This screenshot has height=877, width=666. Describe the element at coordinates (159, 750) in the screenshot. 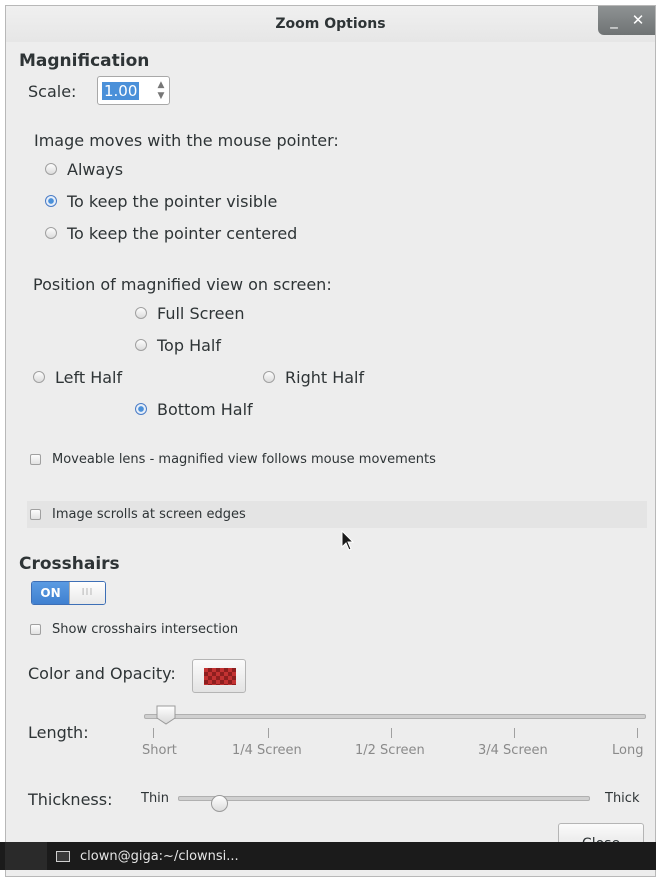

I see `length-tick-label: Short` at that location.